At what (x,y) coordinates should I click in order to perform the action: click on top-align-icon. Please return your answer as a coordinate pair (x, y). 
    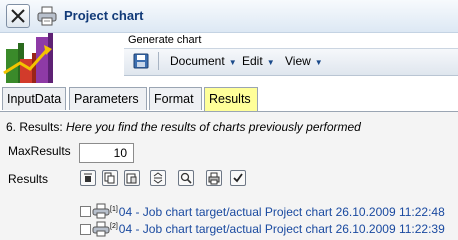
    Looking at the image, I should click on (88, 177).